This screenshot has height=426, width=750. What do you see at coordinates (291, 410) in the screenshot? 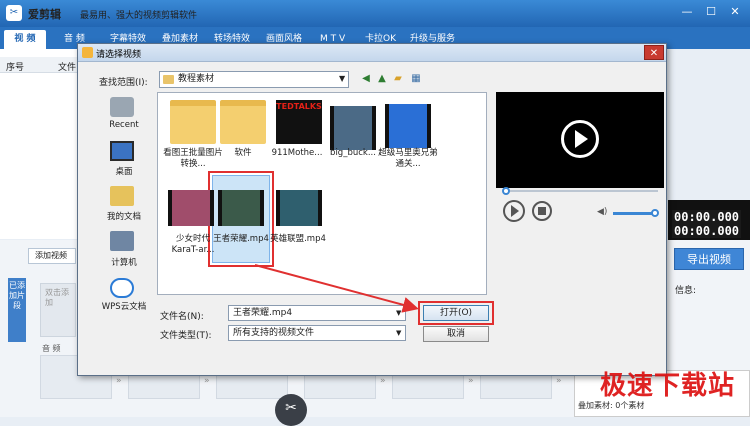
I see `scissors-icon: ✂` at bounding box center [291, 410].